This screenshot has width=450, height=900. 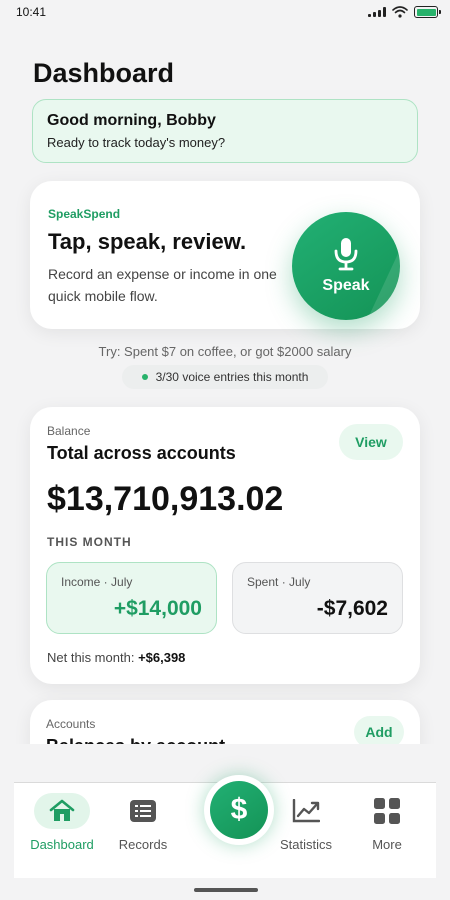 What do you see at coordinates (91, 657) in the screenshot?
I see `net-label: Net this month:` at bounding box center [91, 657].